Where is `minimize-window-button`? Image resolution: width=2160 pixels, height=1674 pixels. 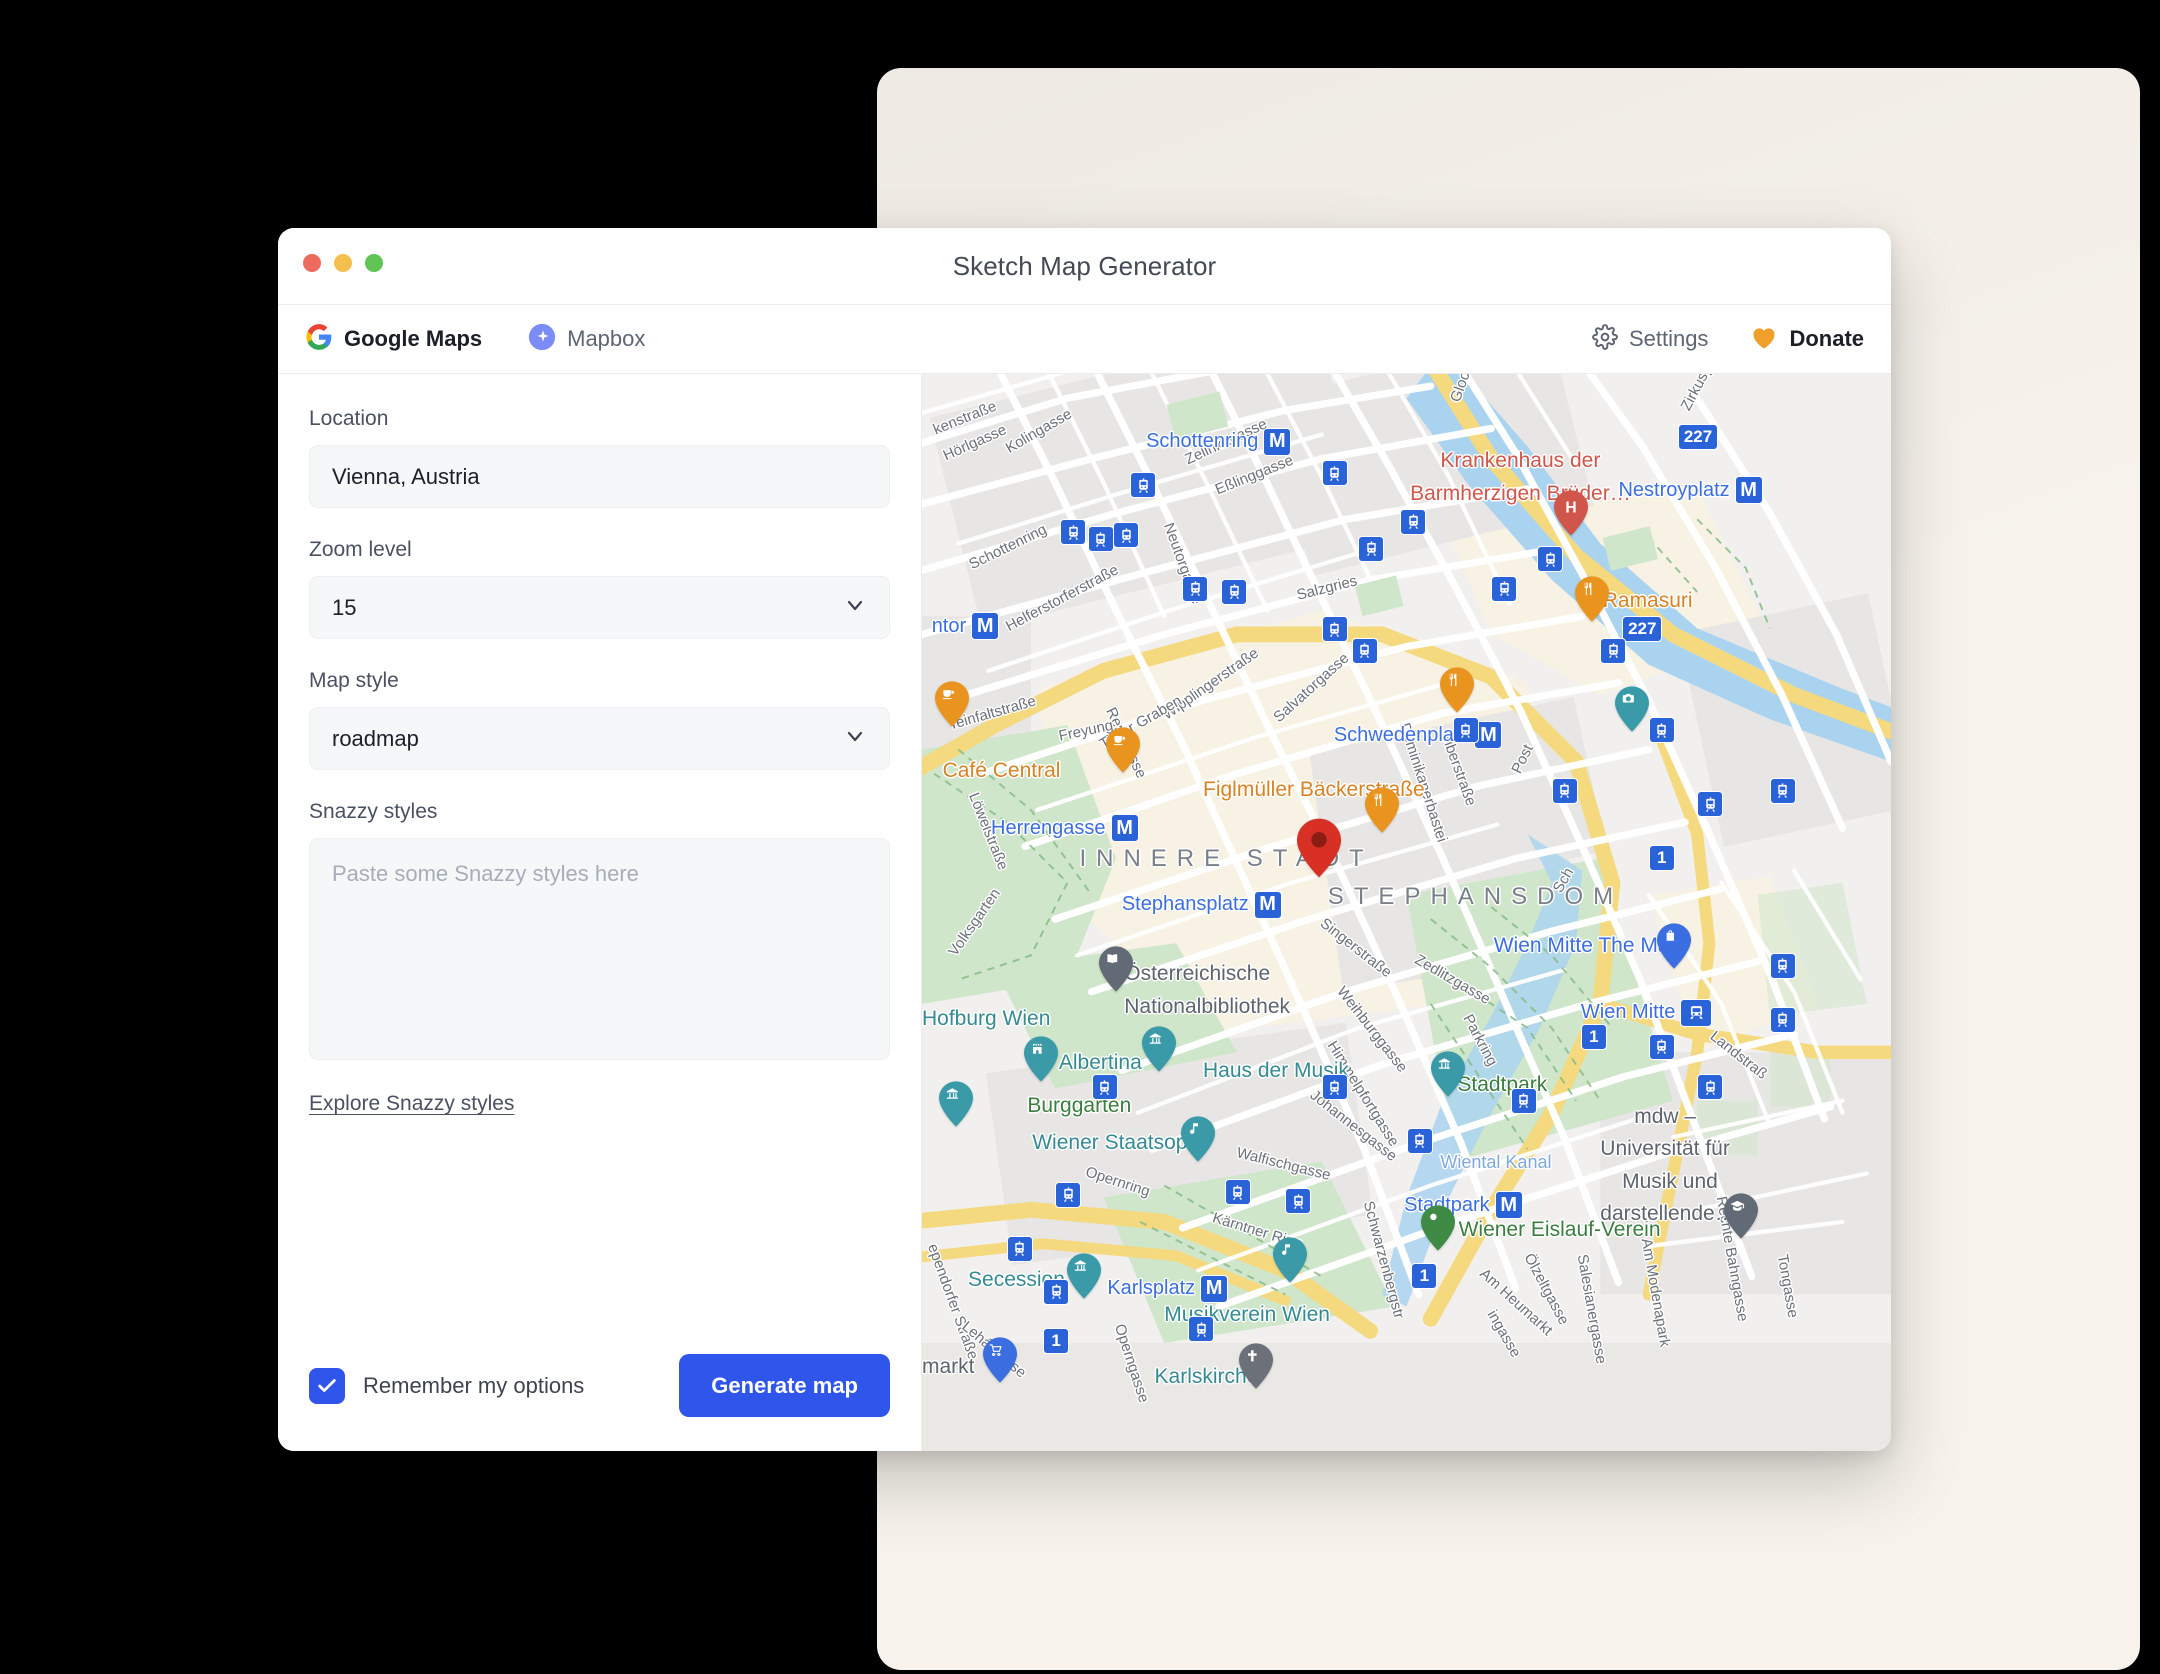 minimize-window-button is located at coordinates (343, 263).